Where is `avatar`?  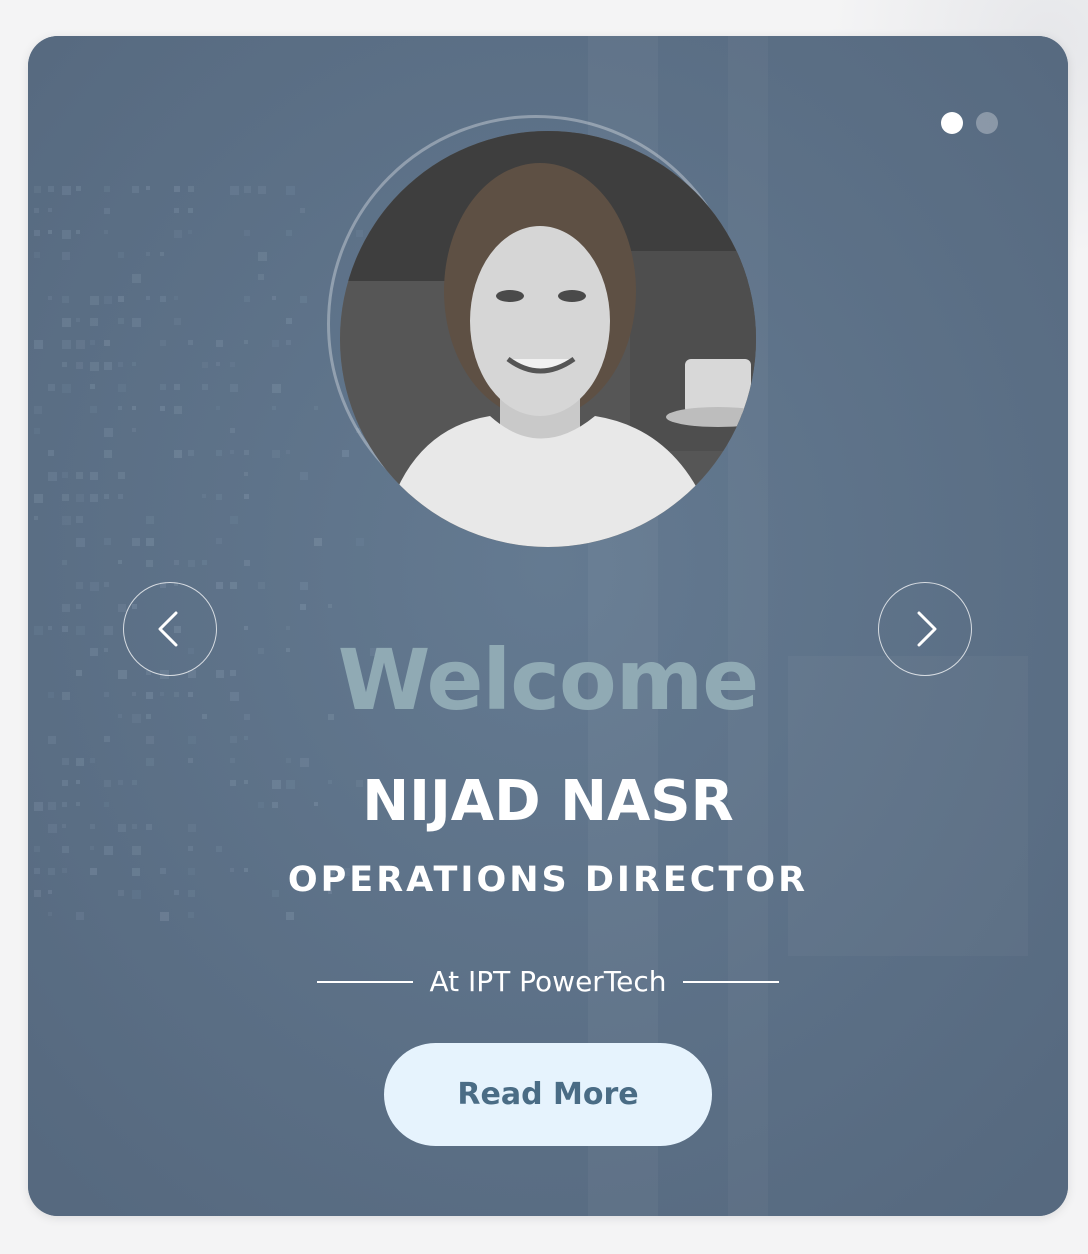
avatar is located at coordinates (548, 339).